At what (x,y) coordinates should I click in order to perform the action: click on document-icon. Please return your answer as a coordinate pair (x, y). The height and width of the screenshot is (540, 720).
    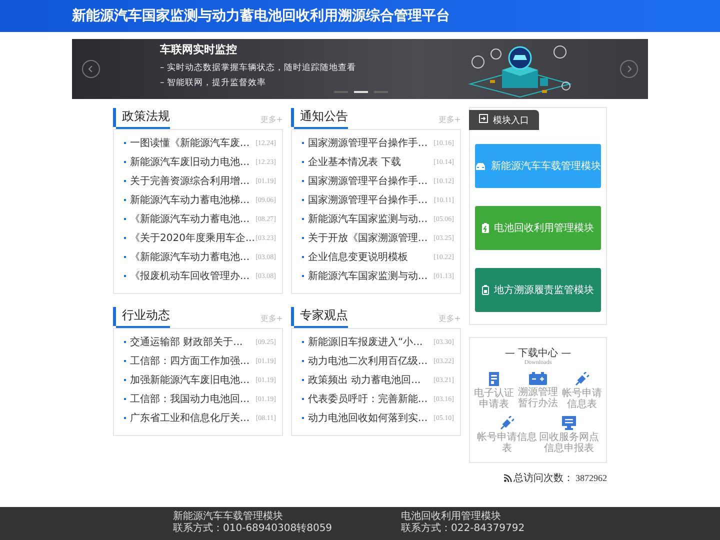
    Looking at the image, I should click on (494, 379).